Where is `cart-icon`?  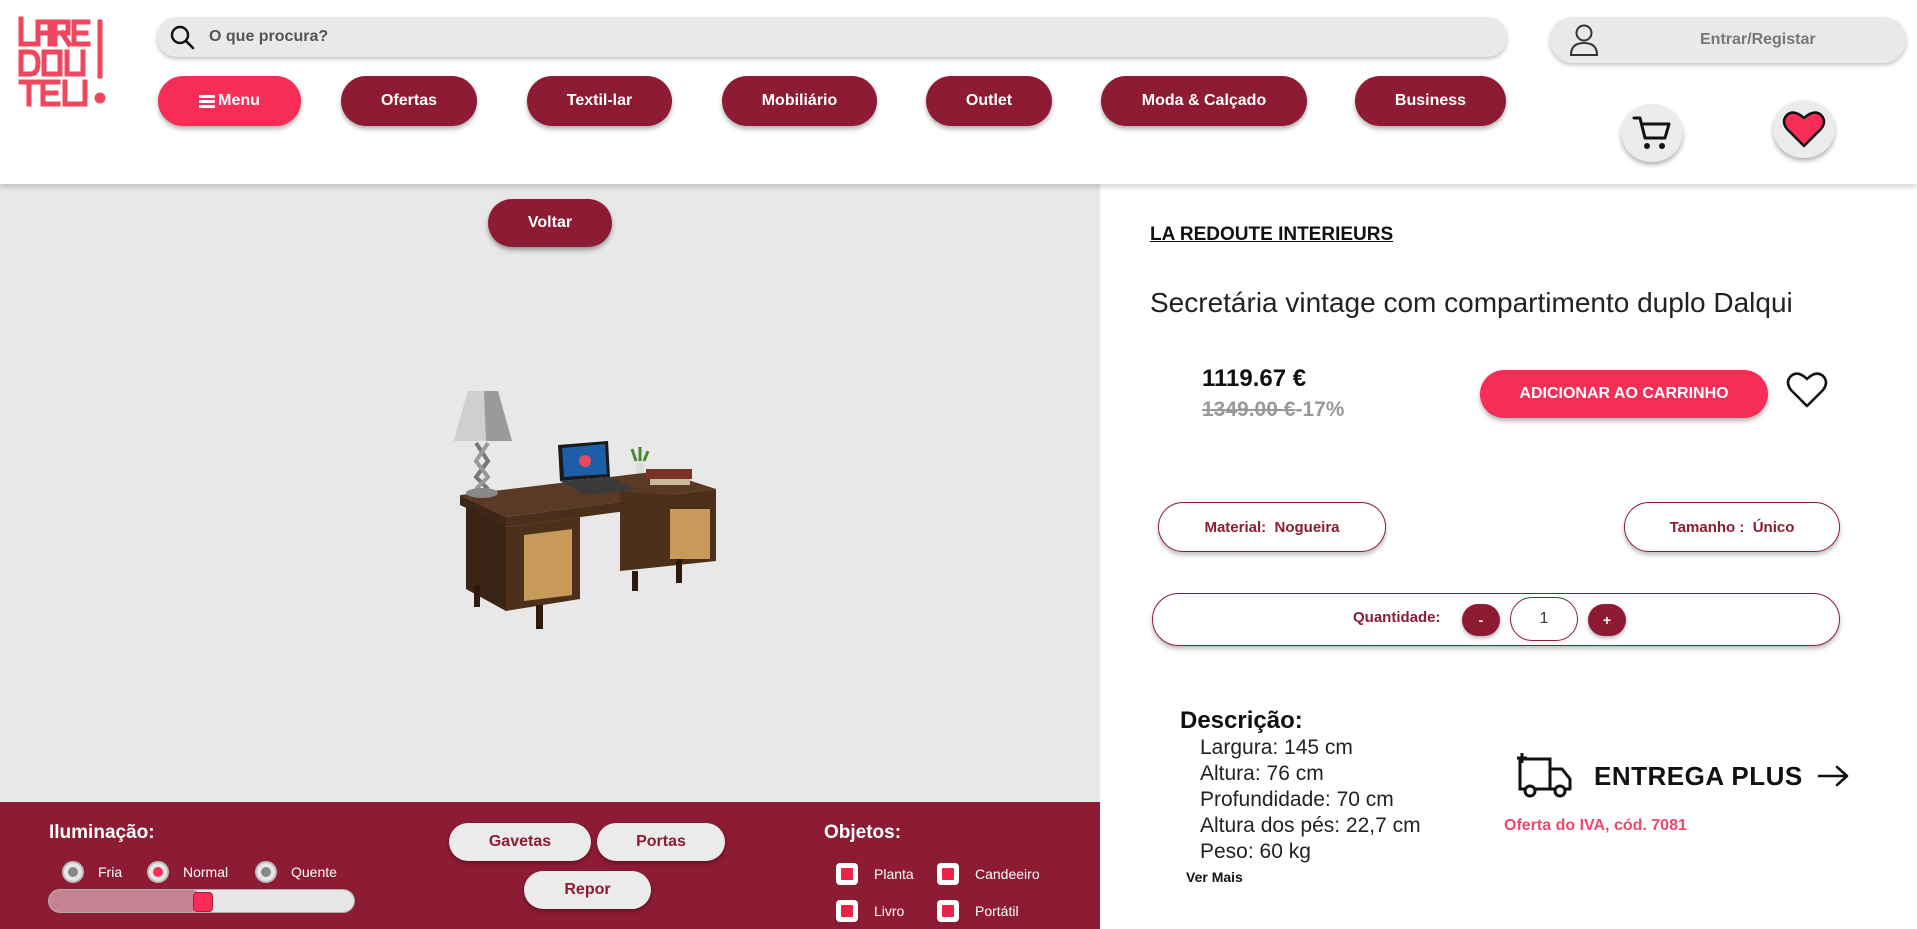 cart-icon is located at coordinates (1651, 132).